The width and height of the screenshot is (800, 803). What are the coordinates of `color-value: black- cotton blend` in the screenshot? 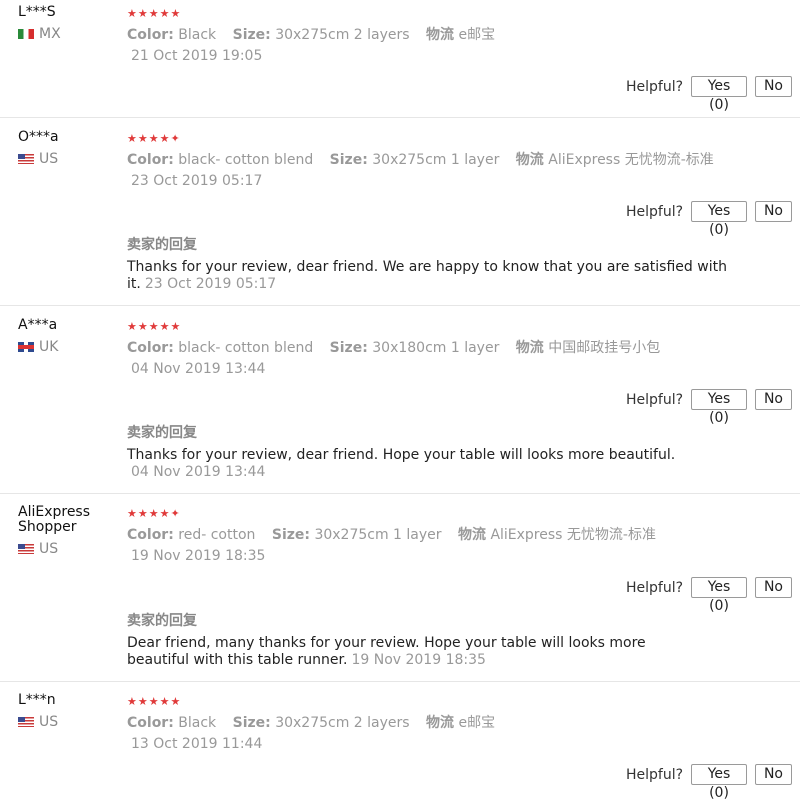 It's located at (246, 160).